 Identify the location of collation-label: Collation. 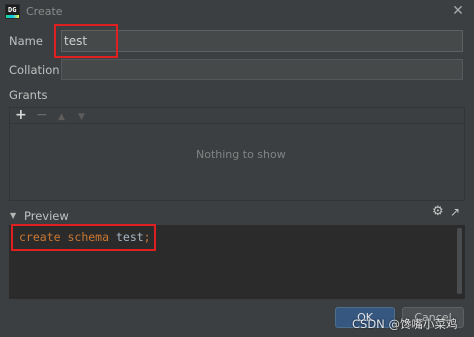
(34, 70).